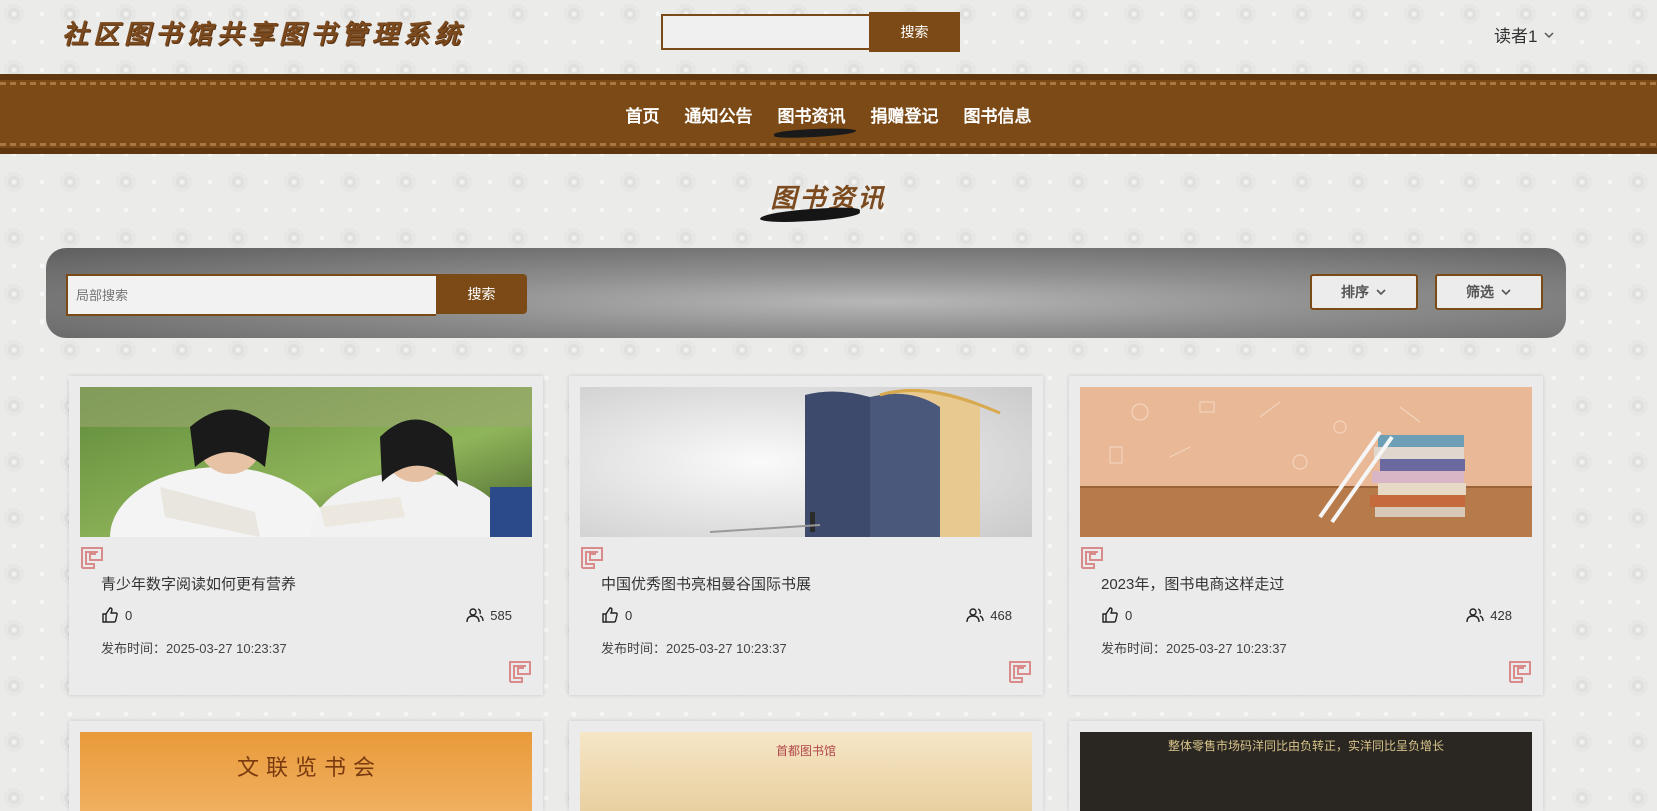  I want to click on news-image: 文 联 览 书 会, so click(306, 771).